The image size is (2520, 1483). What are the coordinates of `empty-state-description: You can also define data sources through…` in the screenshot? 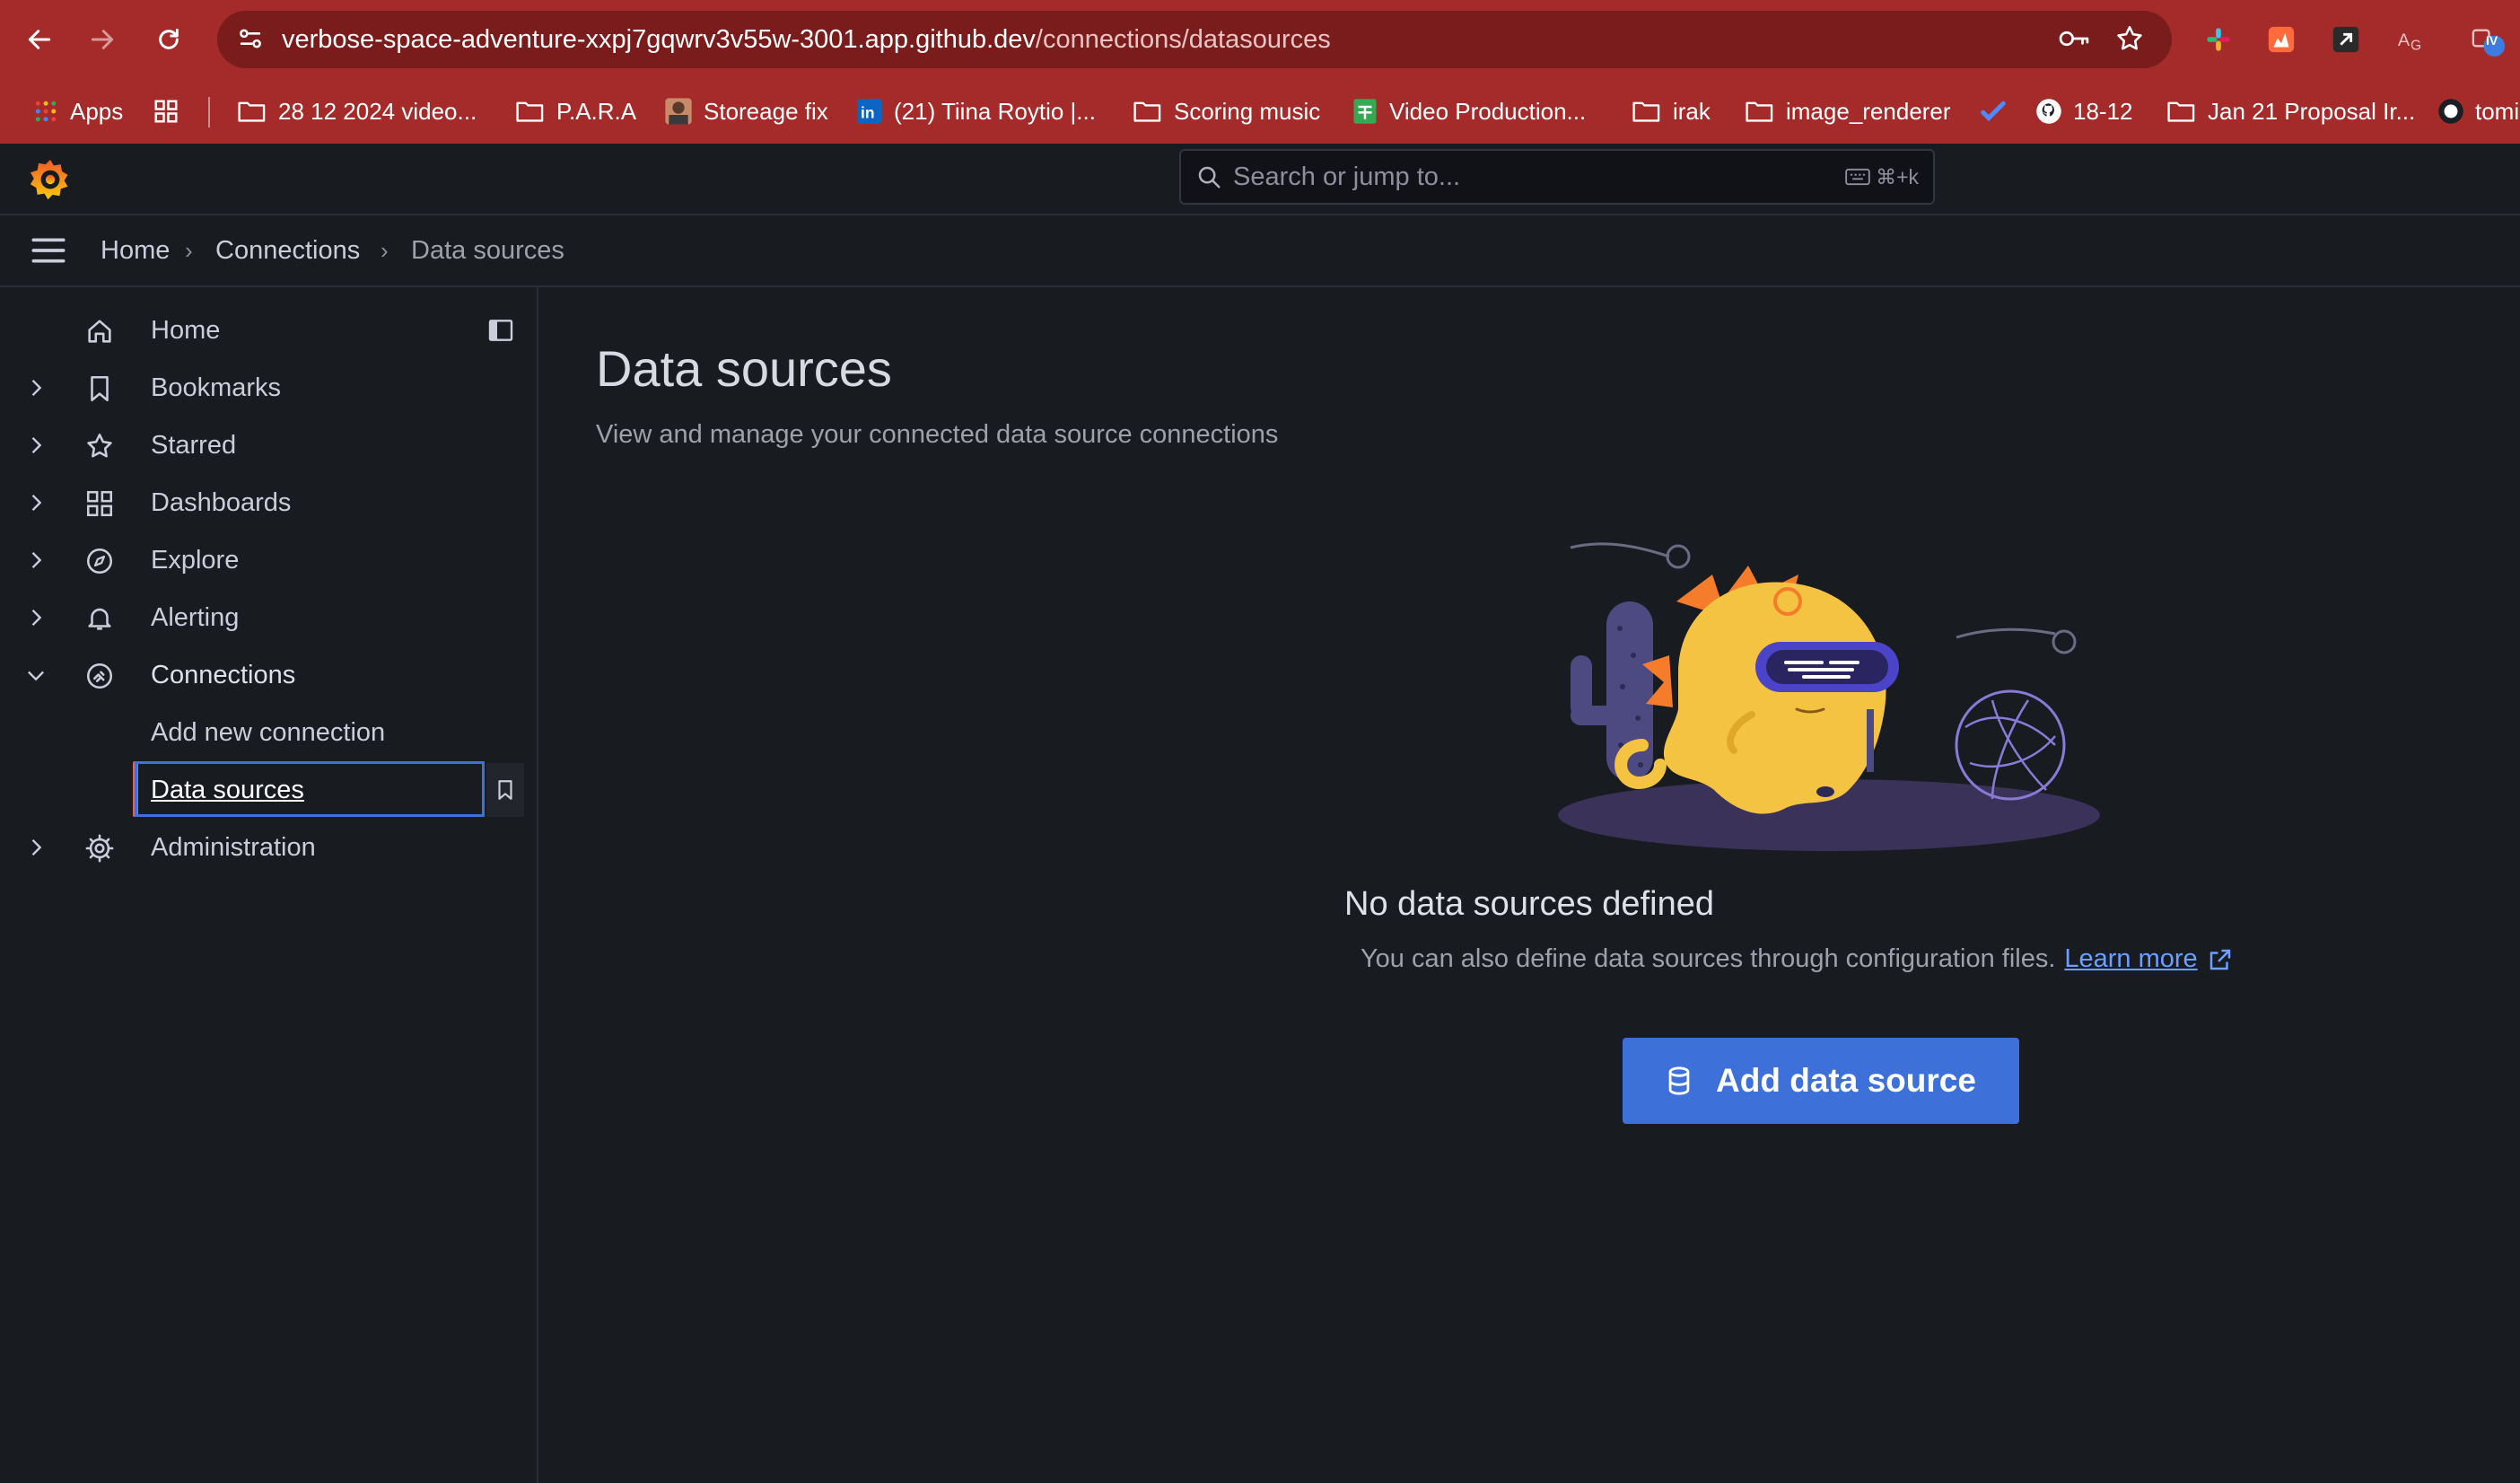 It's located at (1709, 958).